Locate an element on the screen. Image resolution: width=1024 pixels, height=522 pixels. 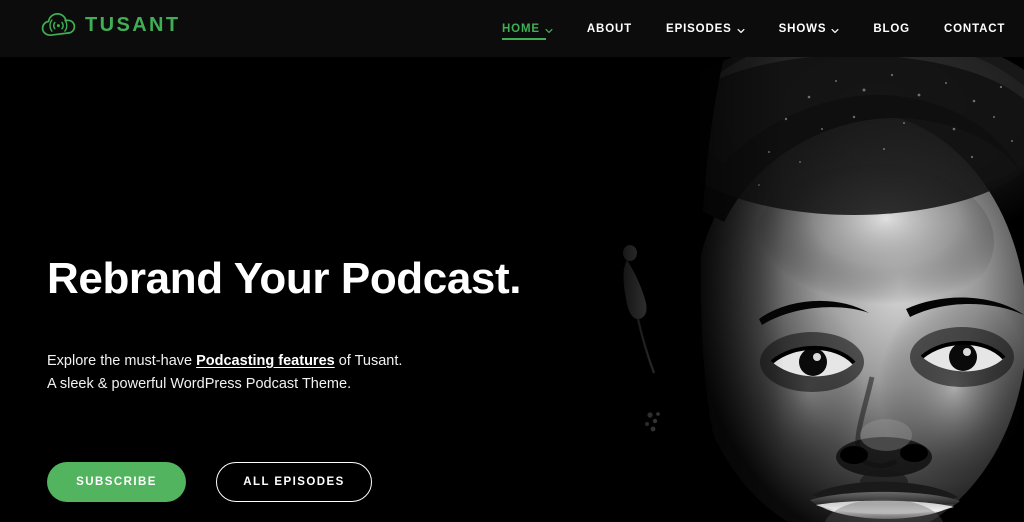
nav-item-contact: CONTACT is located at coordinates (974, 28).